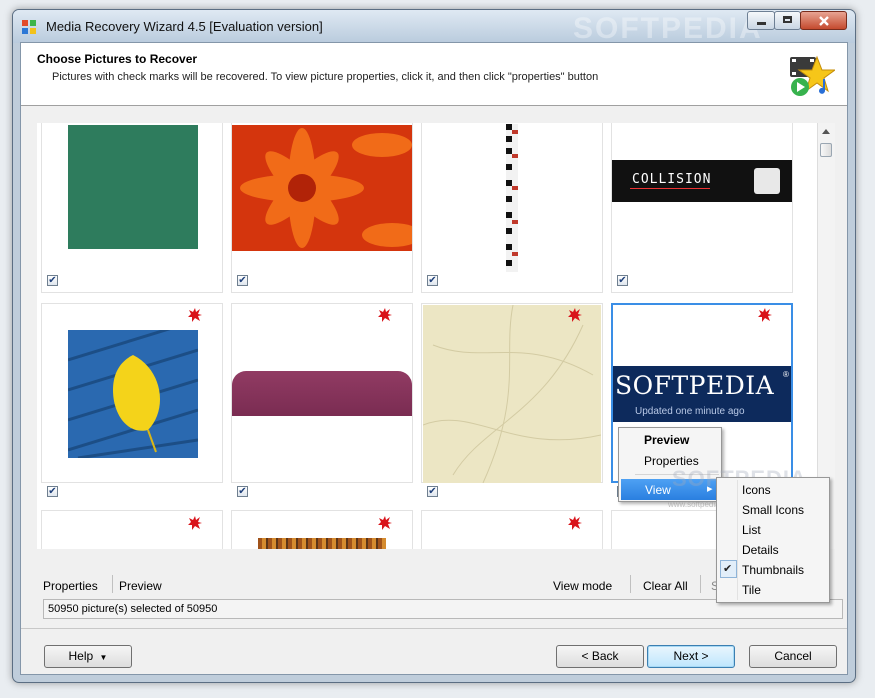 This screenshot has height=698, width=875. Describe the element at coordinates (751, 590) in the screenshot. I see `submenu-item-tile: Tile` at that location.